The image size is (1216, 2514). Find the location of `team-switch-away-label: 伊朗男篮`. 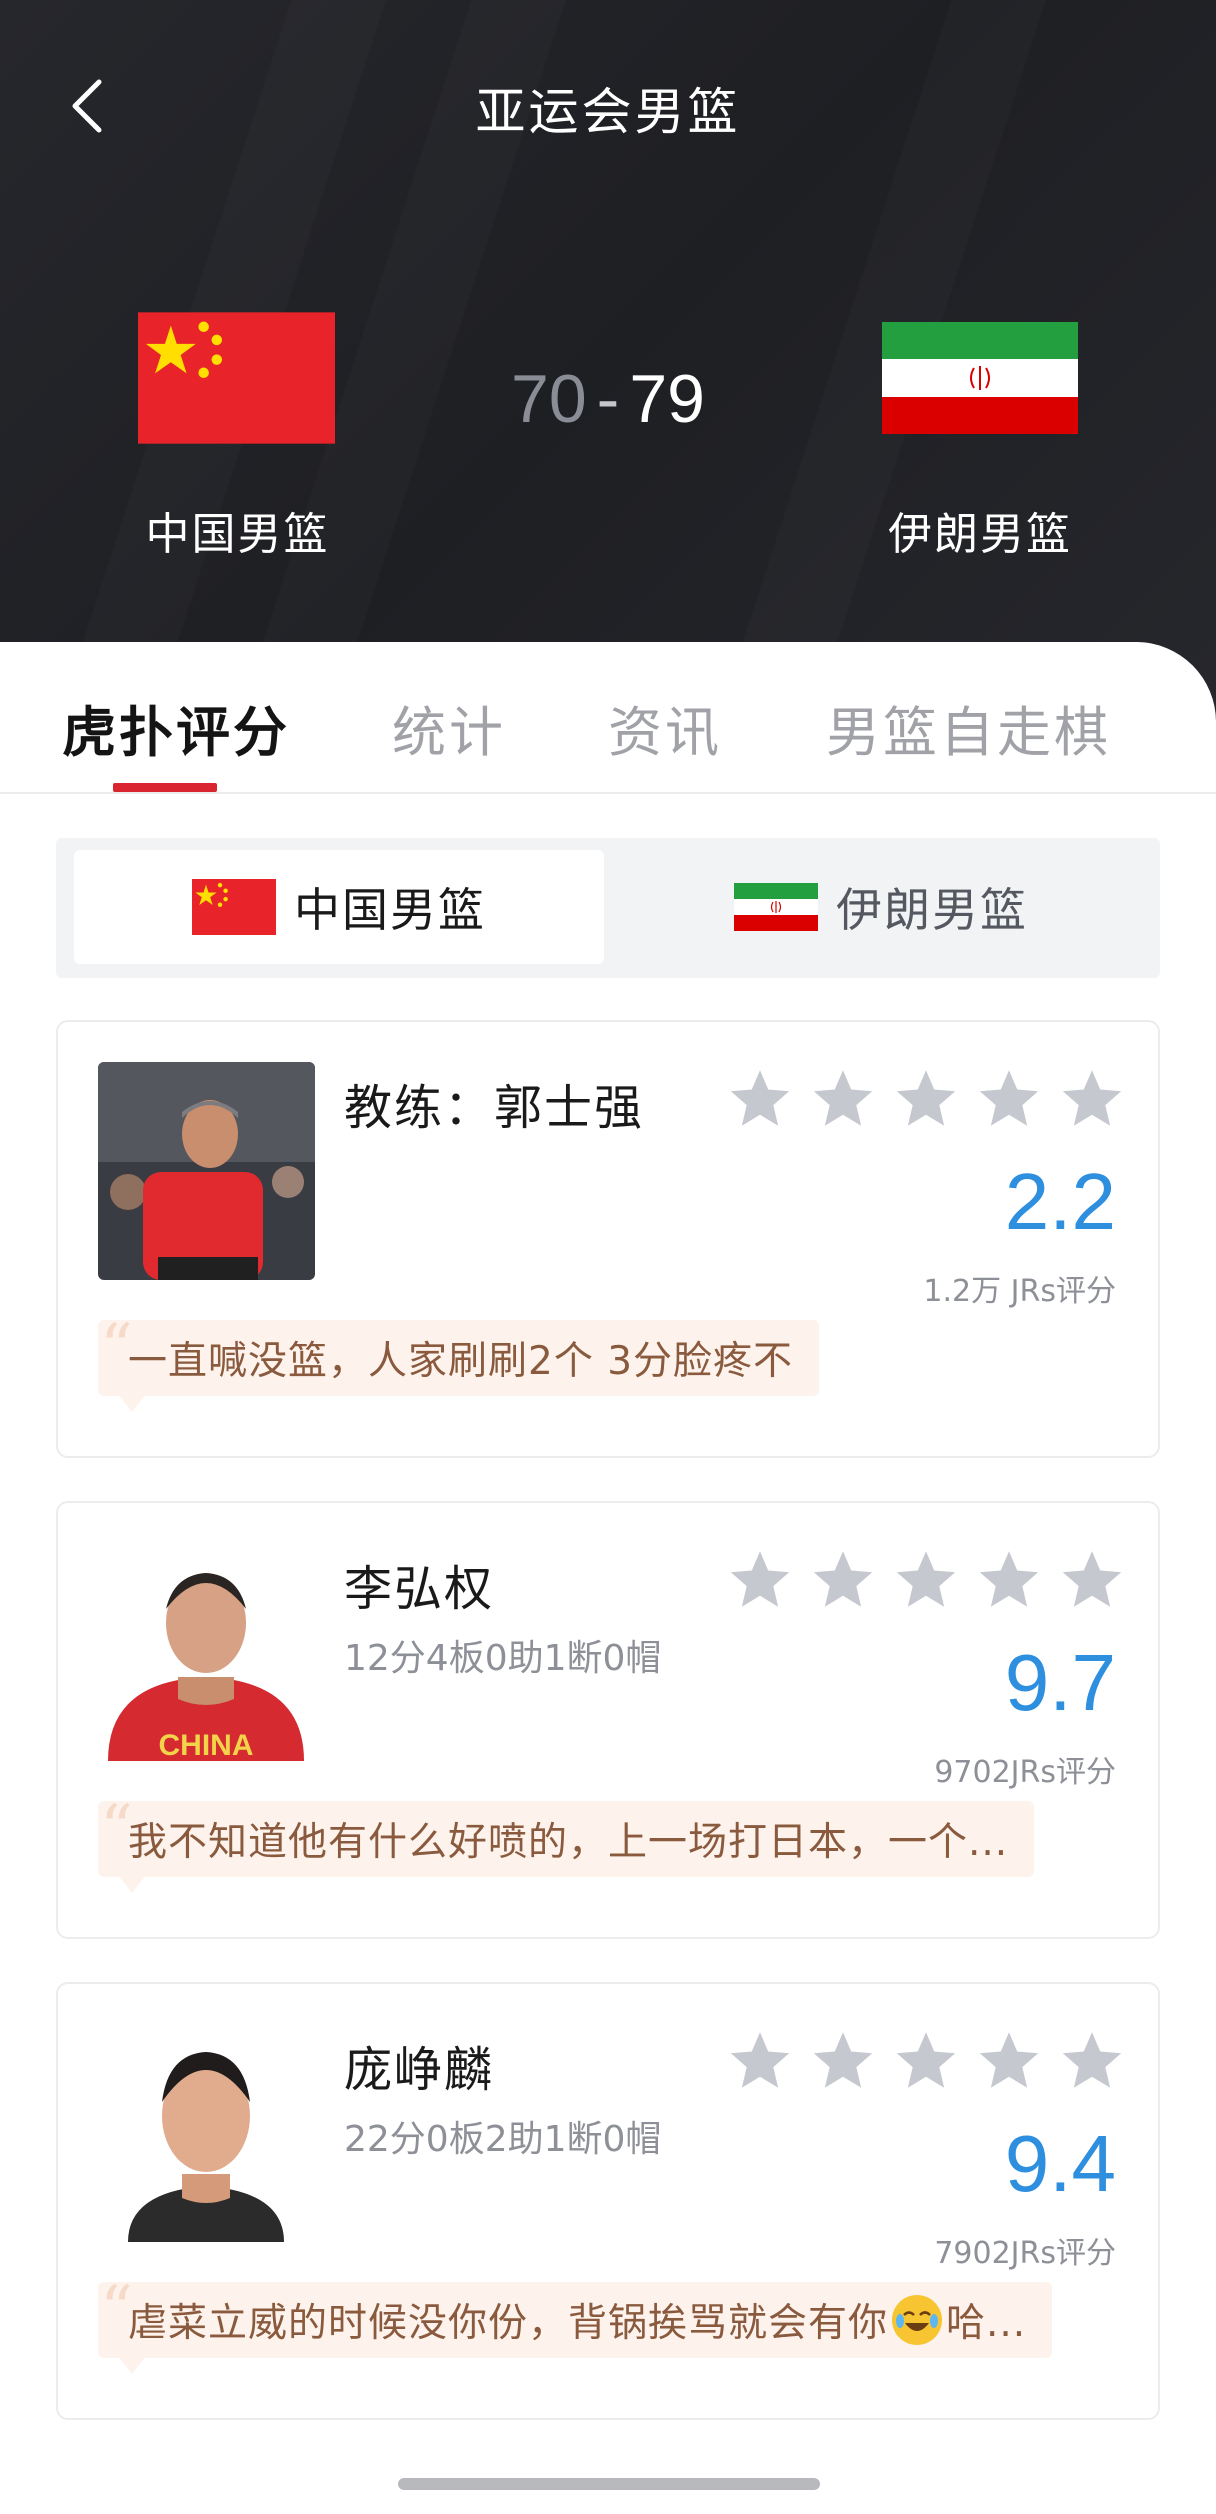

team-switch-away-label: 伊朗男篮 is located at coordinates (932, 910).